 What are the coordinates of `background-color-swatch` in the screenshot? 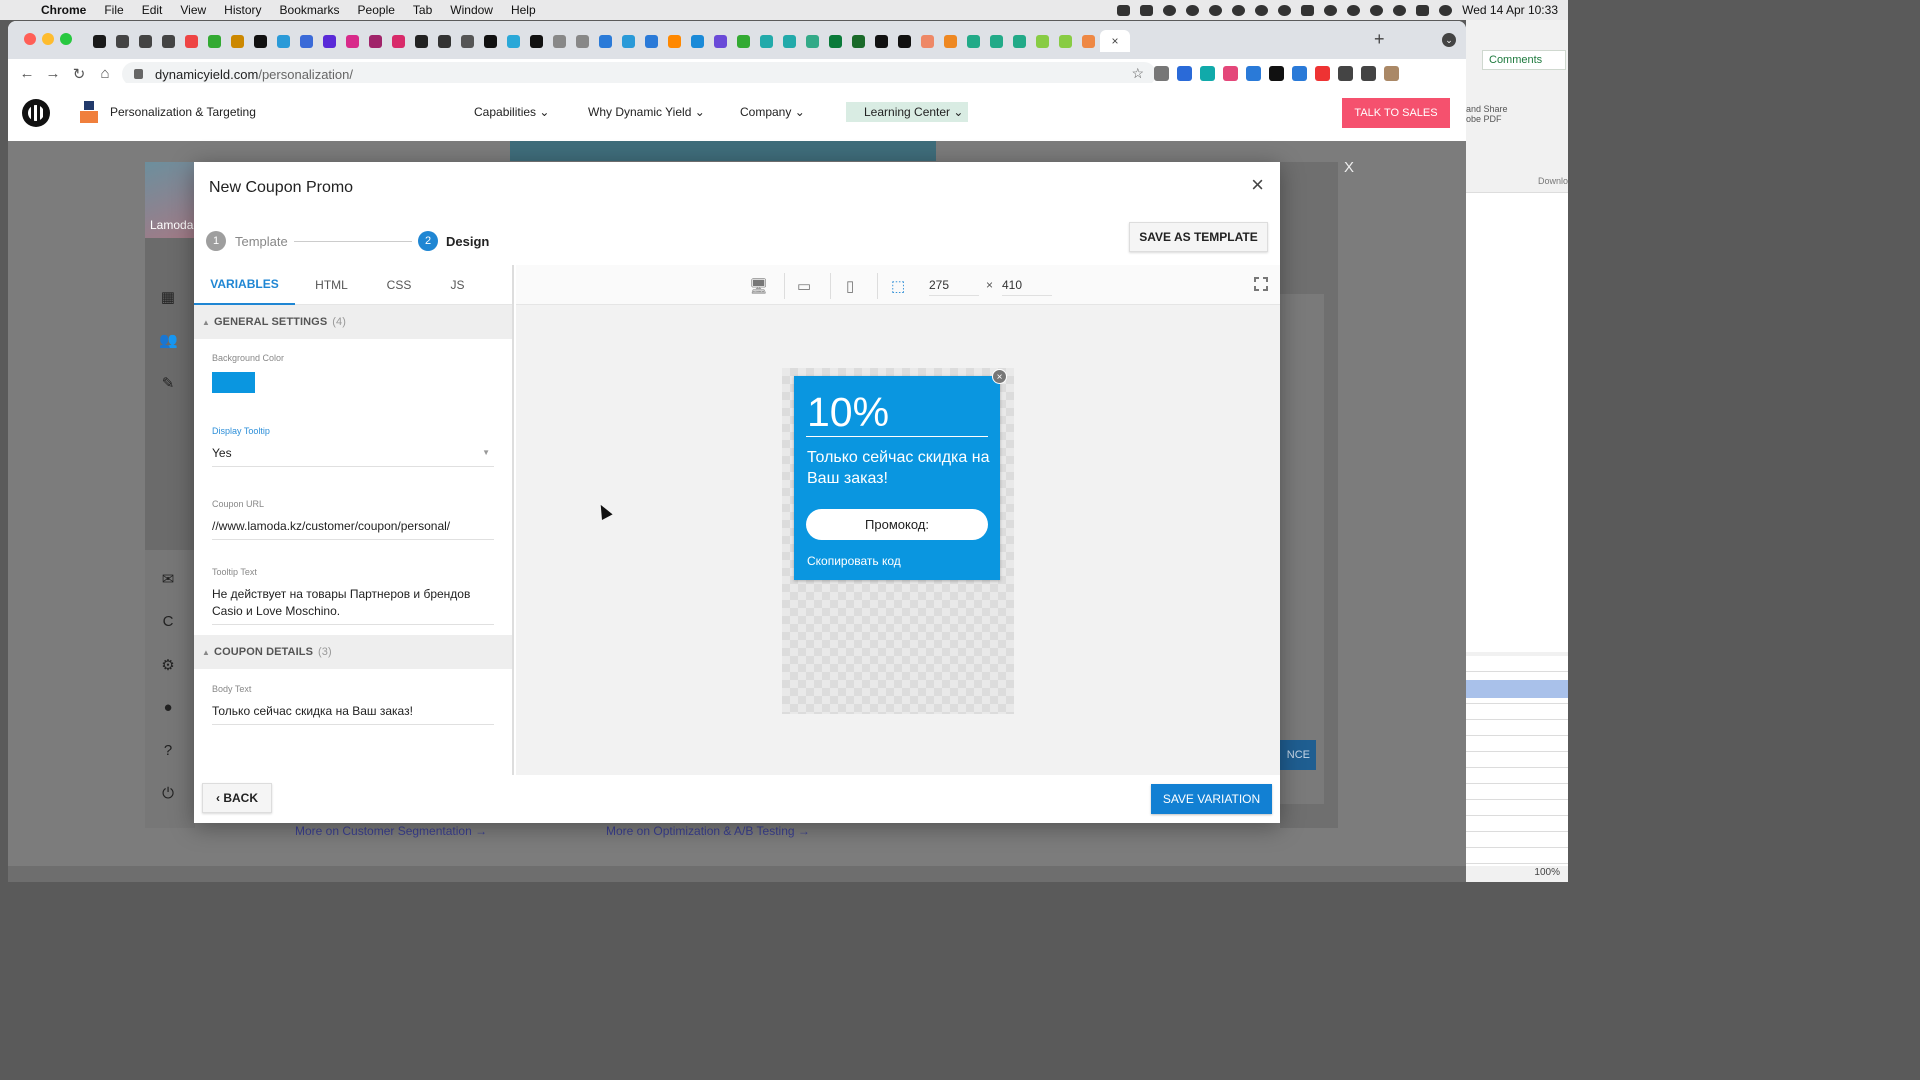 It's located at (233, 382).